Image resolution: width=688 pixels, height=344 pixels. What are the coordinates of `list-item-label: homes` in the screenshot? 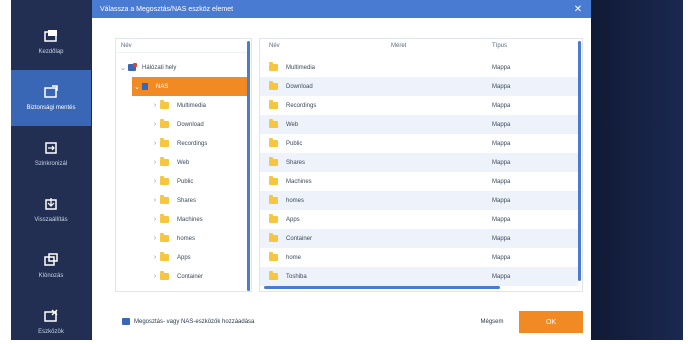 It's located at (295, 200).